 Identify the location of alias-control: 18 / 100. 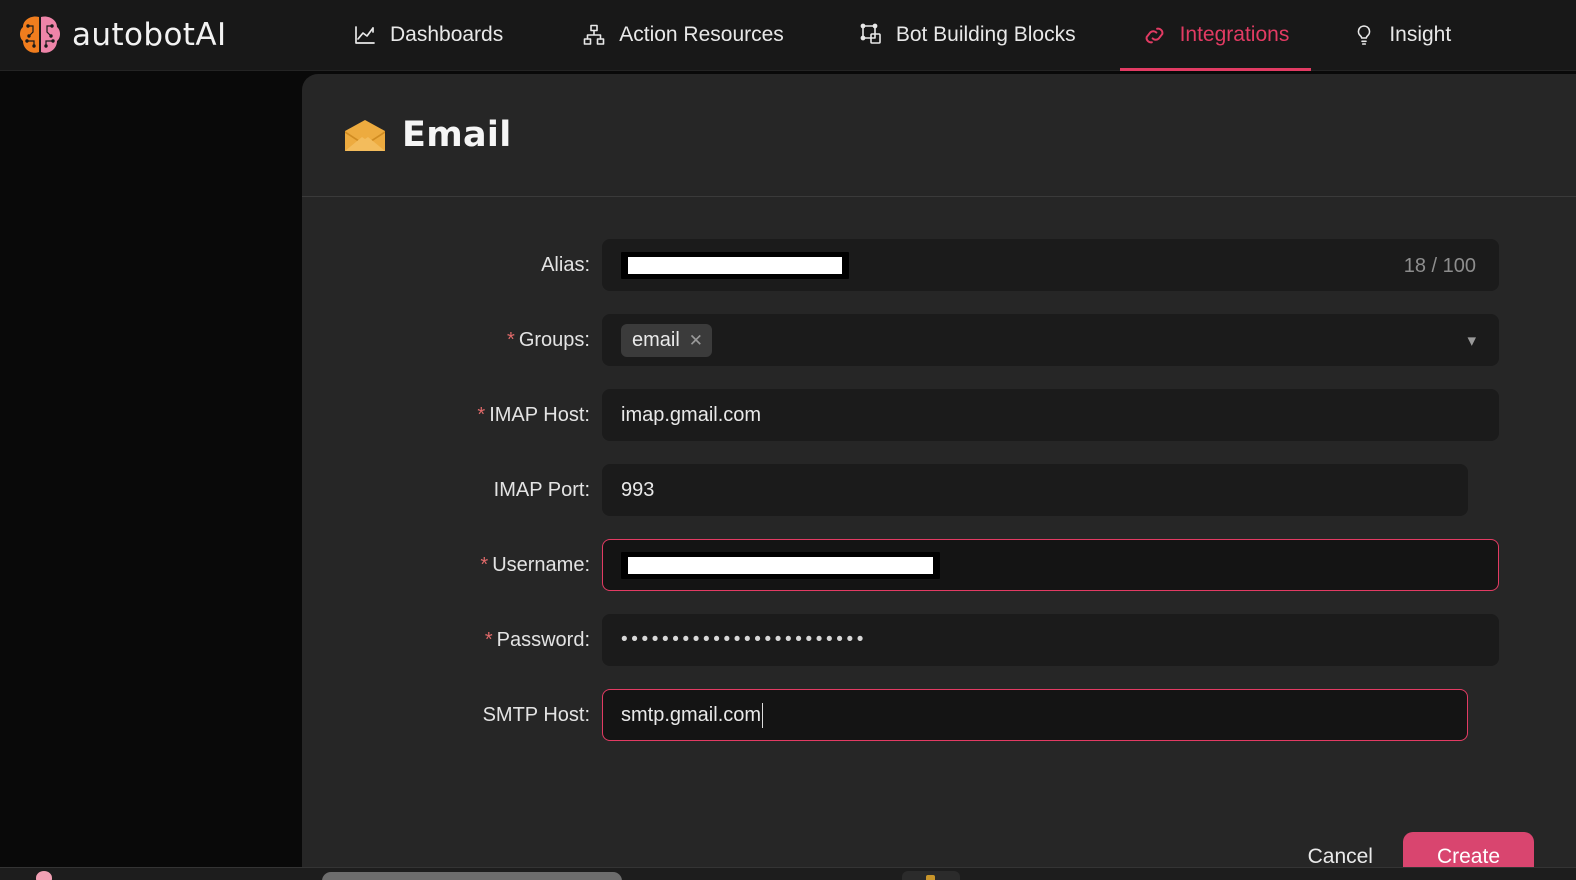
(1089, 265).